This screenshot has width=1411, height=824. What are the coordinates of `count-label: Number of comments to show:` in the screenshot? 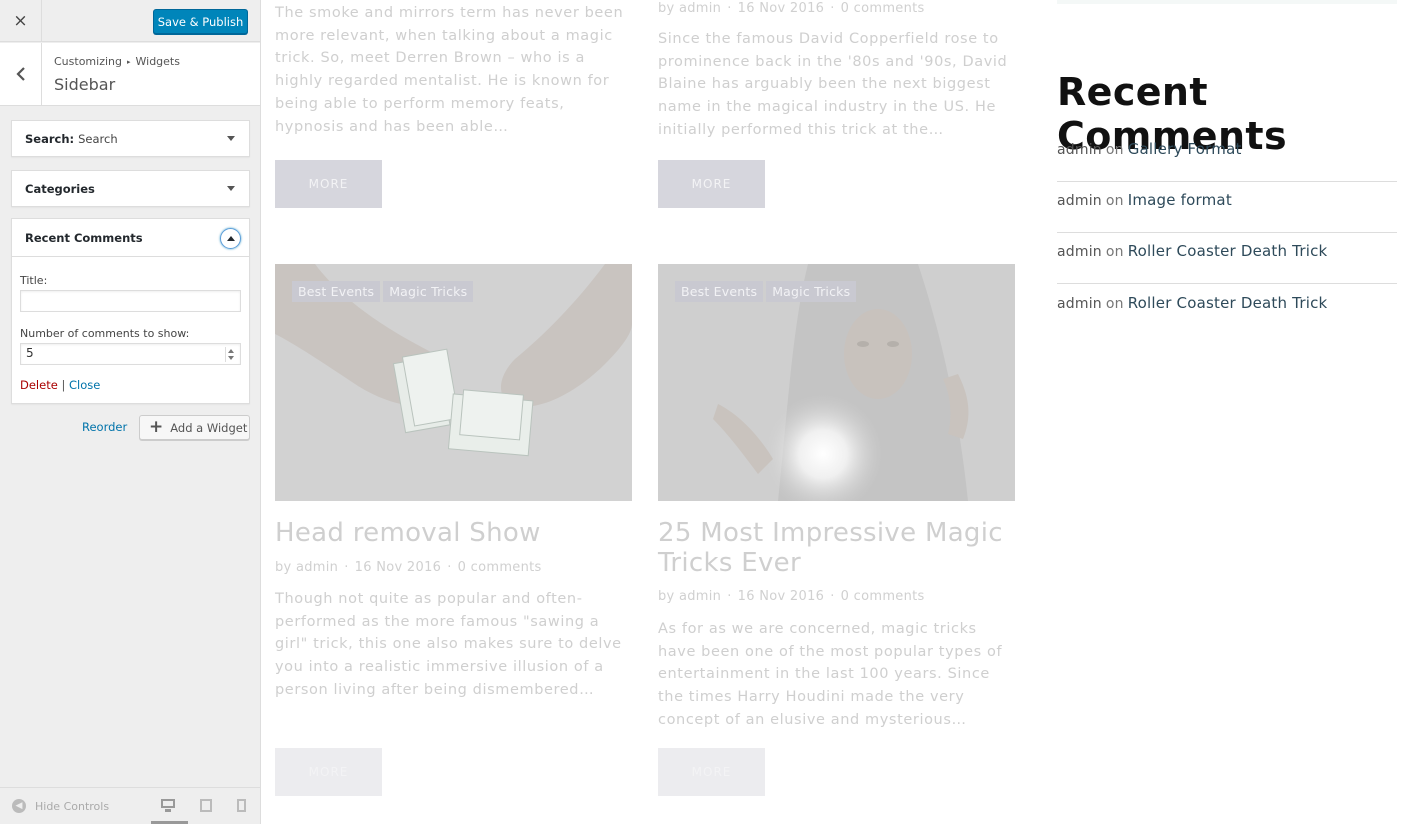 It's located at (105, 333).